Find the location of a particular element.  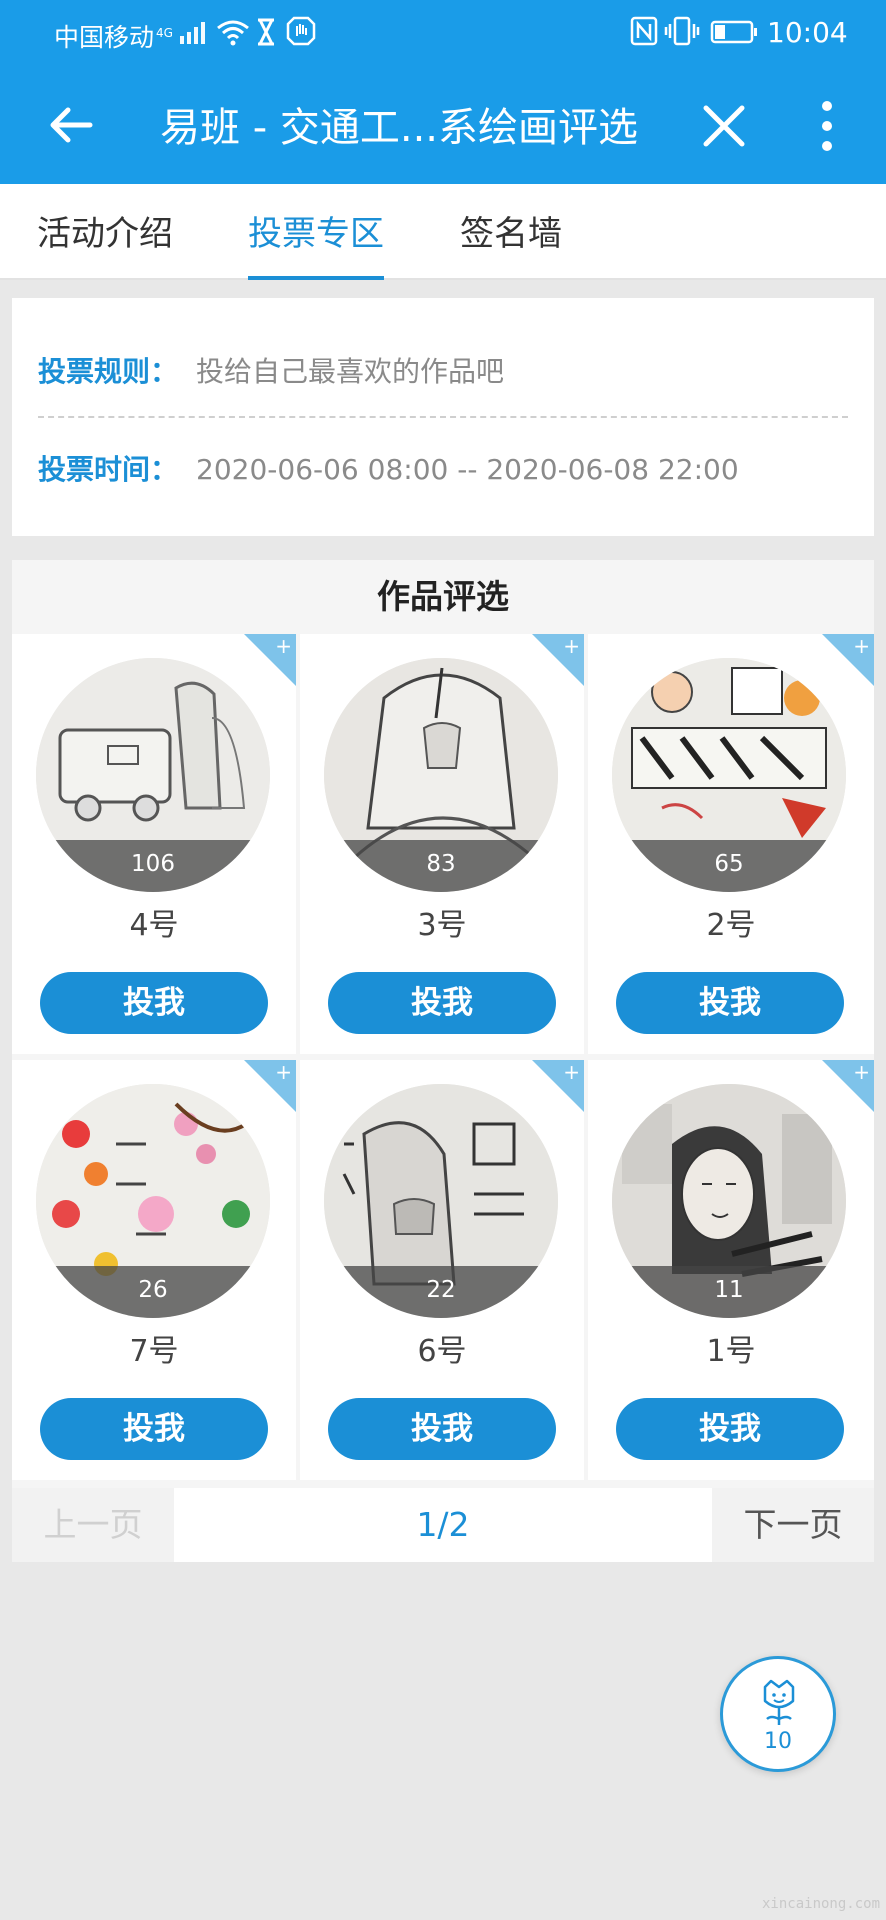

like-count-bar: 11 is located at coordinates (729, 1292).